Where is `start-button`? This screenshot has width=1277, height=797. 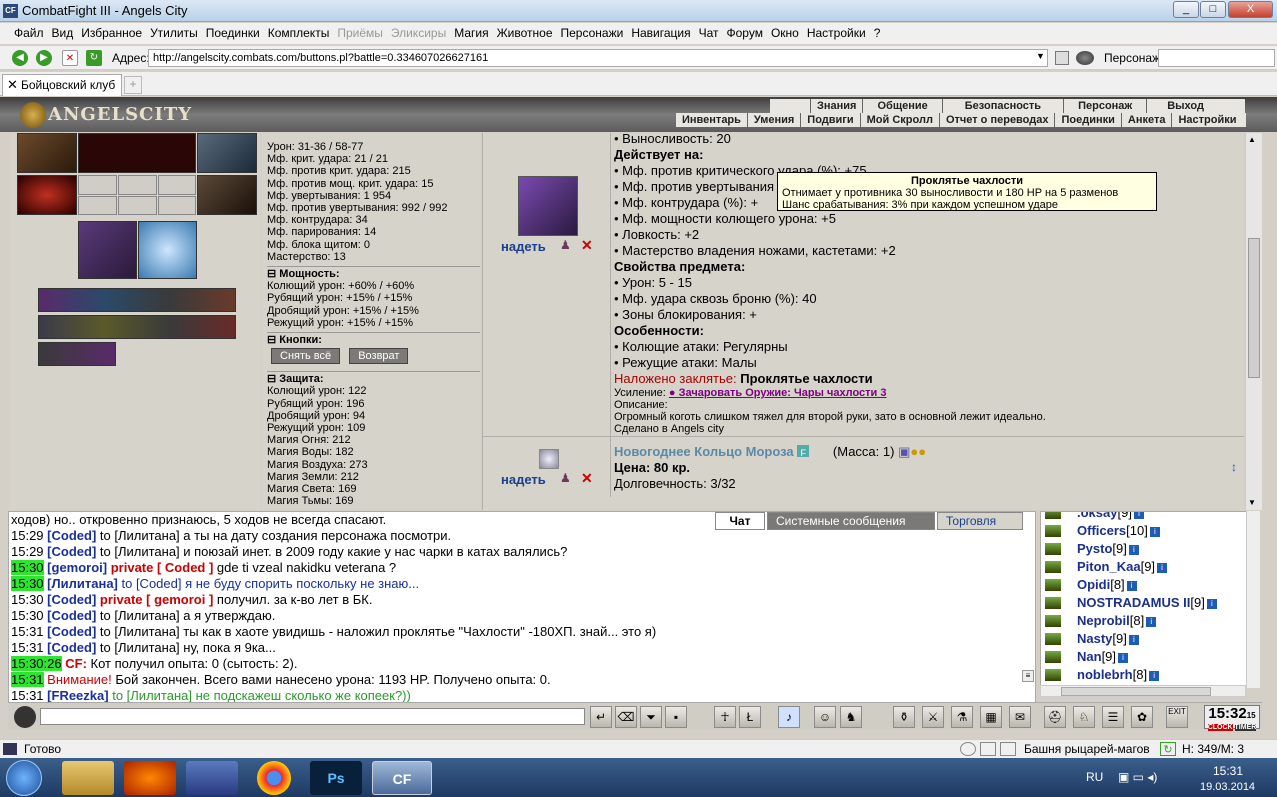
start-button is located at coordinates (24, 778).